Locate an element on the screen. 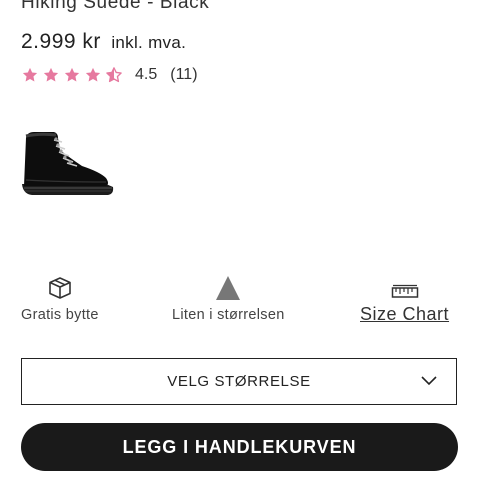  chevron-down-icon is located at coordinates (429, 381).